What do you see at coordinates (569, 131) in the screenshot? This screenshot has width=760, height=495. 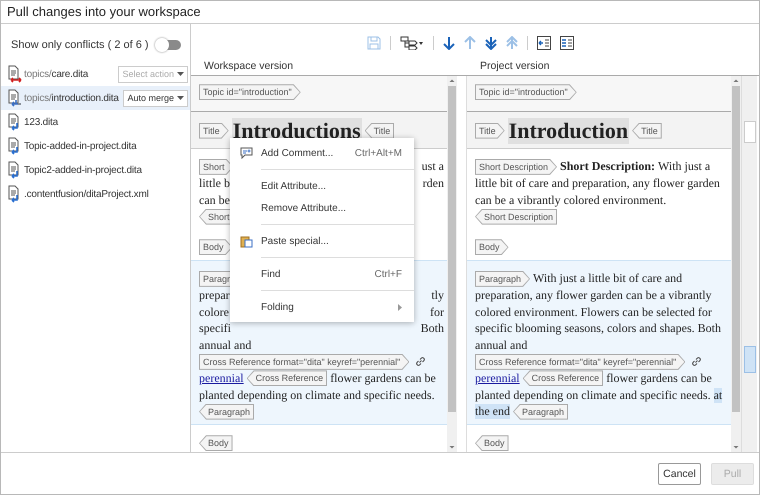 I see `topic-title: Introduction` at bounding box center [569, 131].